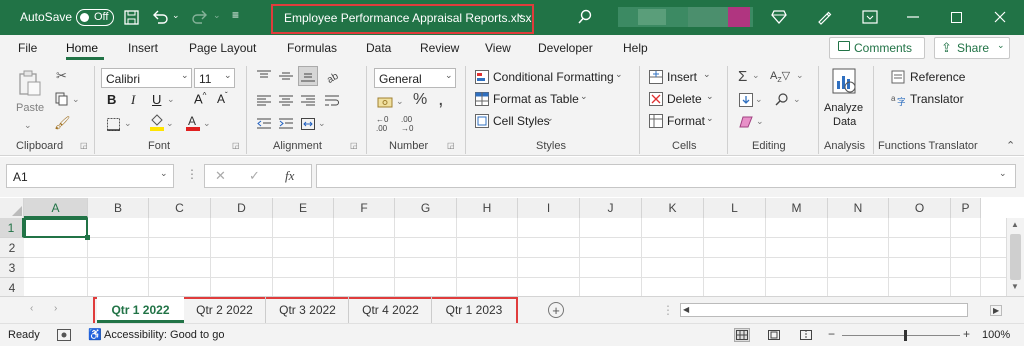 This screenshot has width=1024, height=346. What do you see at coordinates (322, 123) in the screenshot?
I see `merge-dropdown-icon: ⌄` at bounding box center [322, 123].